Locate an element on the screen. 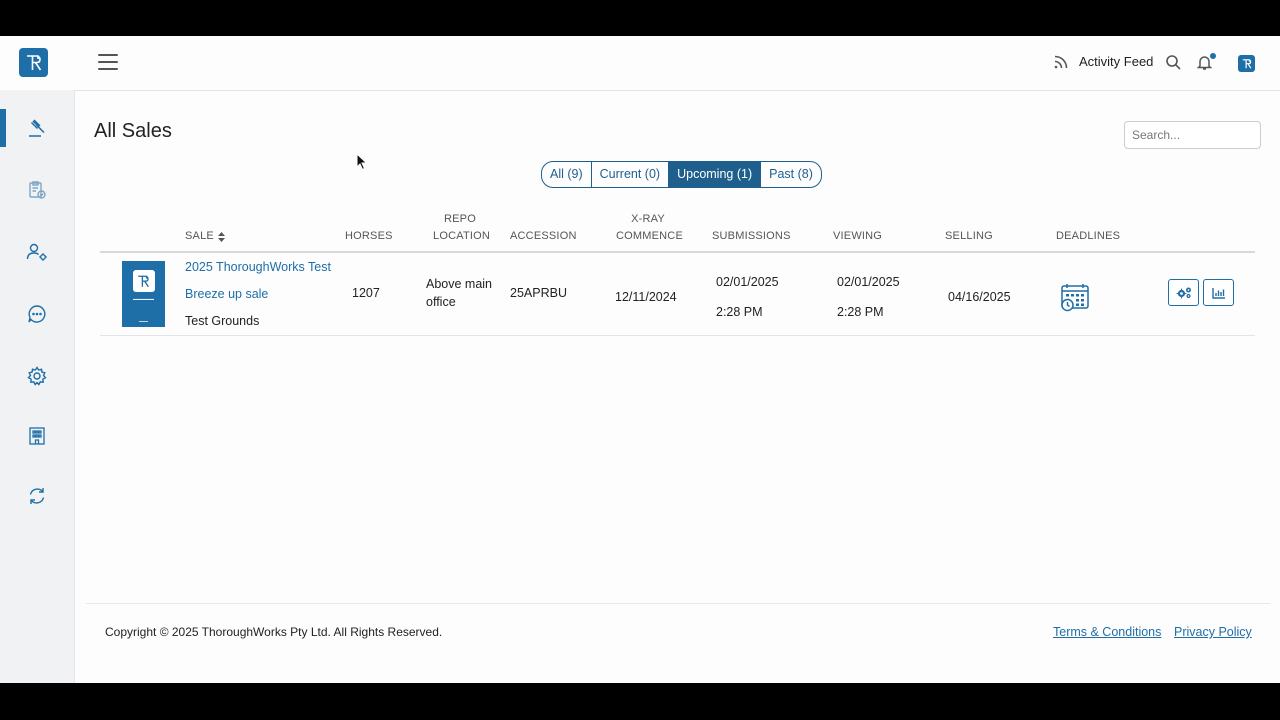 The height and width of the screenshot is (720, 1280). cell-submissions-time: 2:28 PM is located at coordinates (739, 312).